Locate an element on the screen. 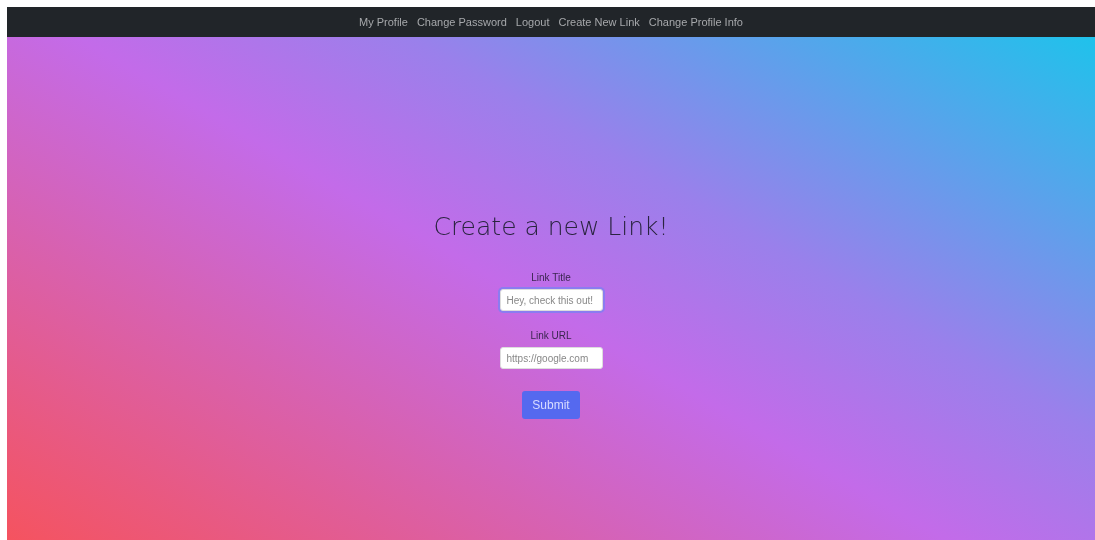 The width and height of the screenshot is (1095, 540). page-heading: Create a new Link! is located at coordinates (551, 226).